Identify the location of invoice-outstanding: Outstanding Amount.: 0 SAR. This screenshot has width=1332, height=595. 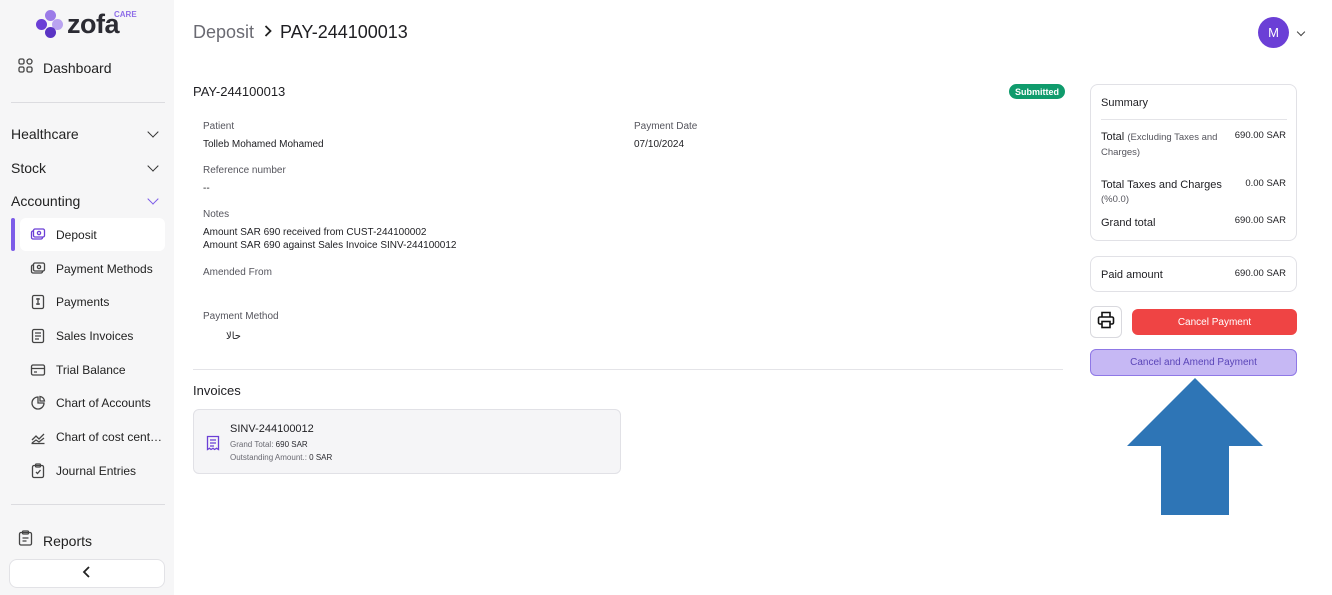
(281, 457).